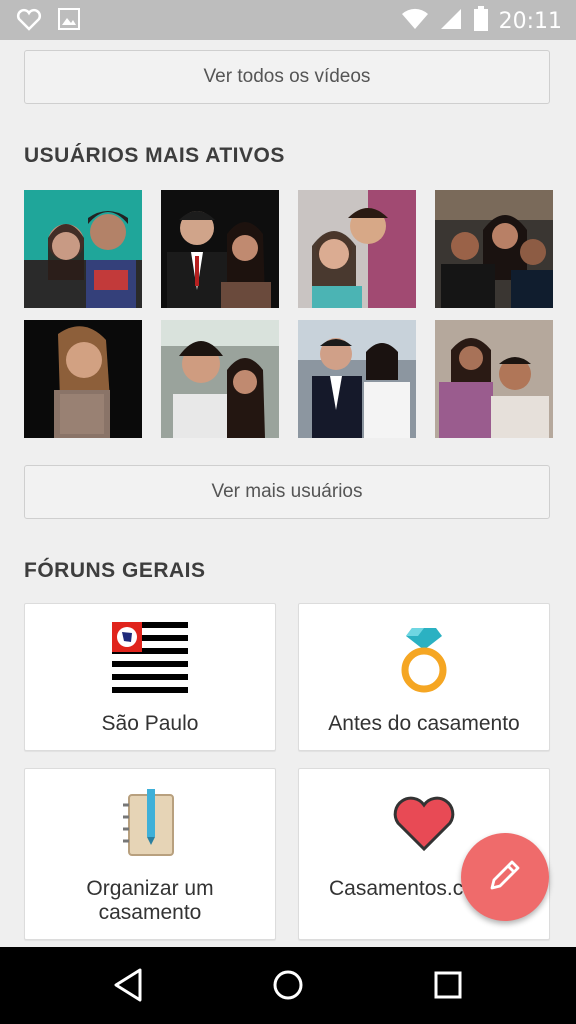 The height and width of the screenshot is (1024, 576). What do you see at coordinates (150, 660) in the screenshot?
I see `sao-paulo-flag-icon` at bounding box center [150, 660].